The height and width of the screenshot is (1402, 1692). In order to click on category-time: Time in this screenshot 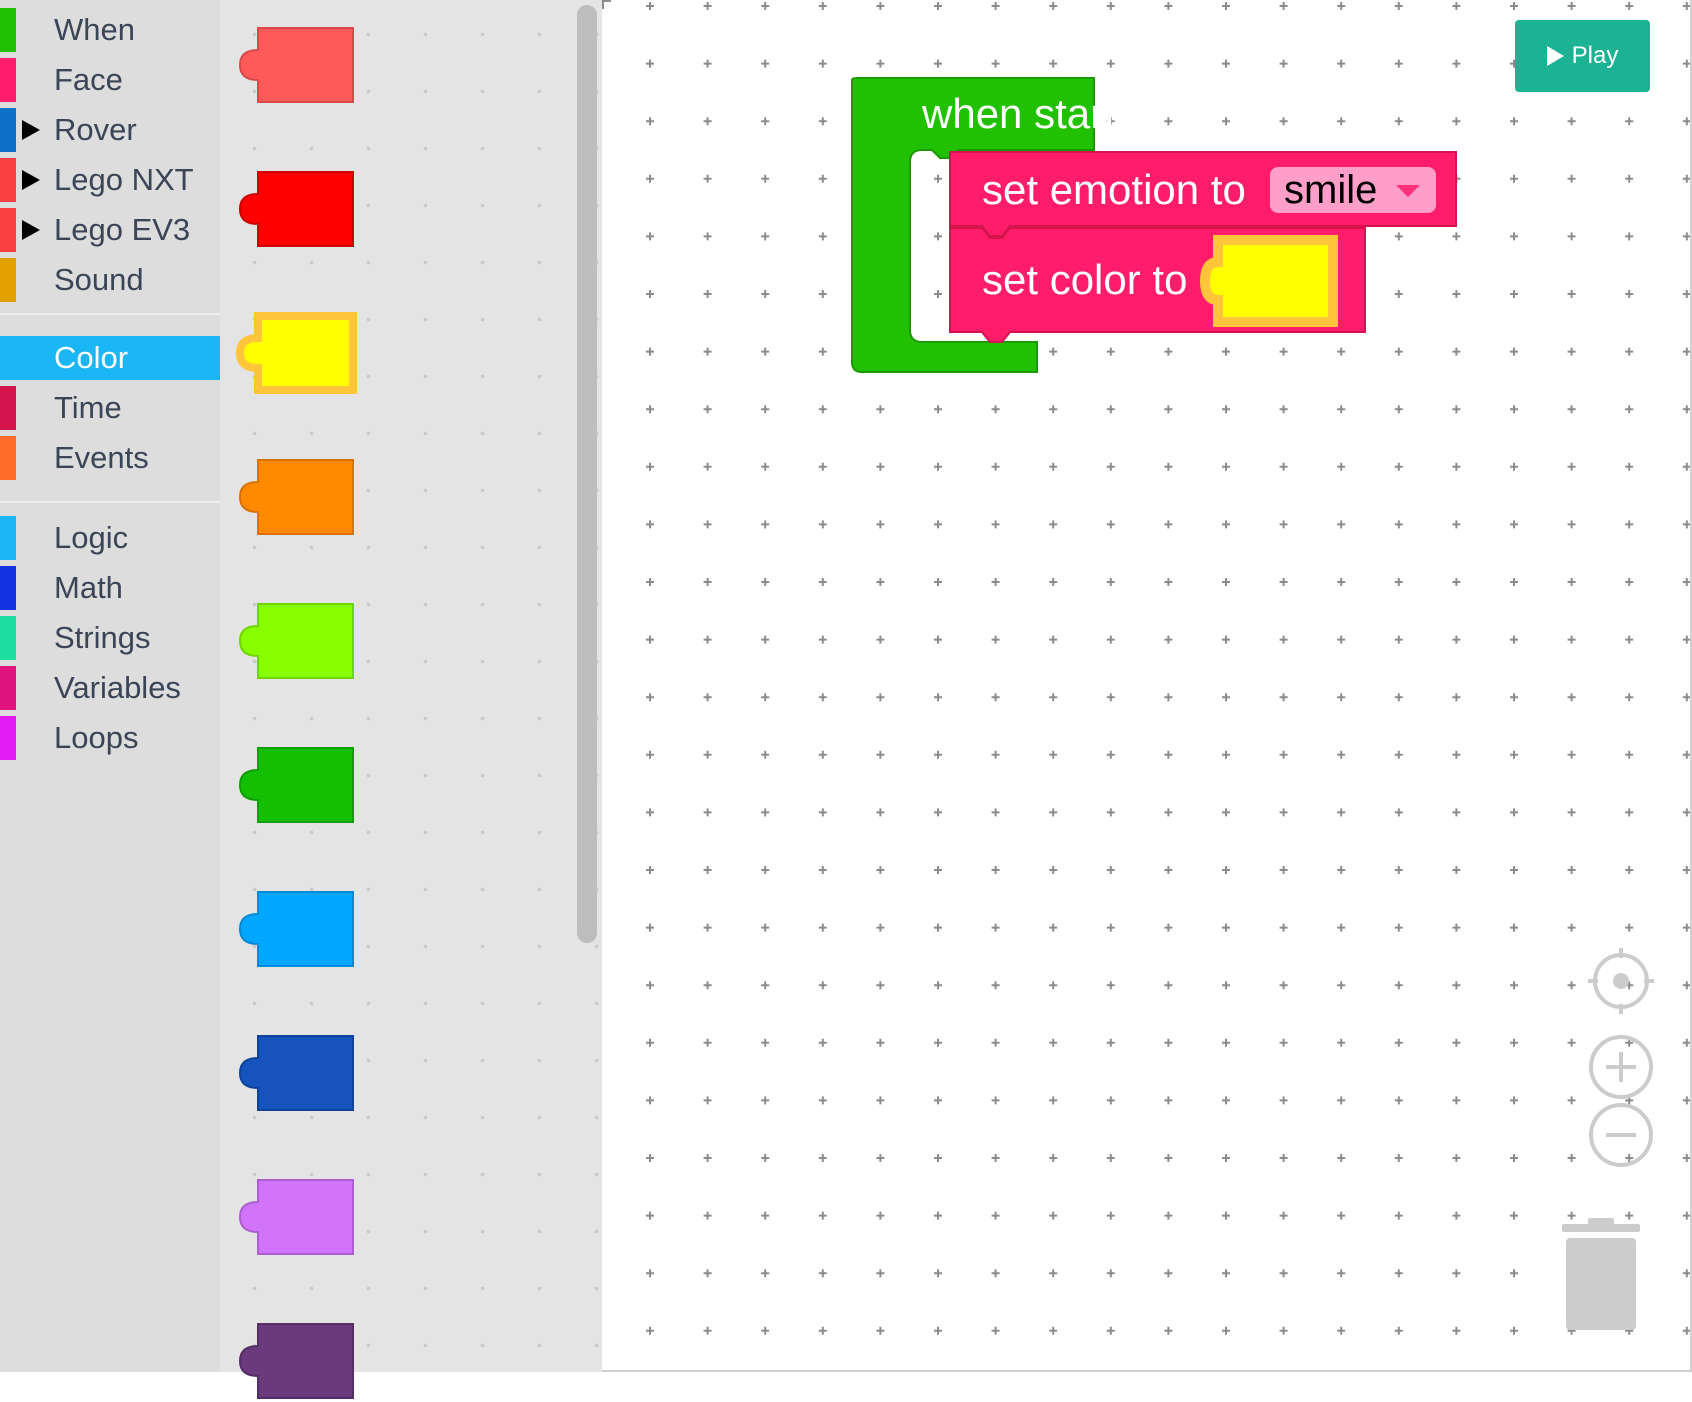, I will do `click(110, 408)`.